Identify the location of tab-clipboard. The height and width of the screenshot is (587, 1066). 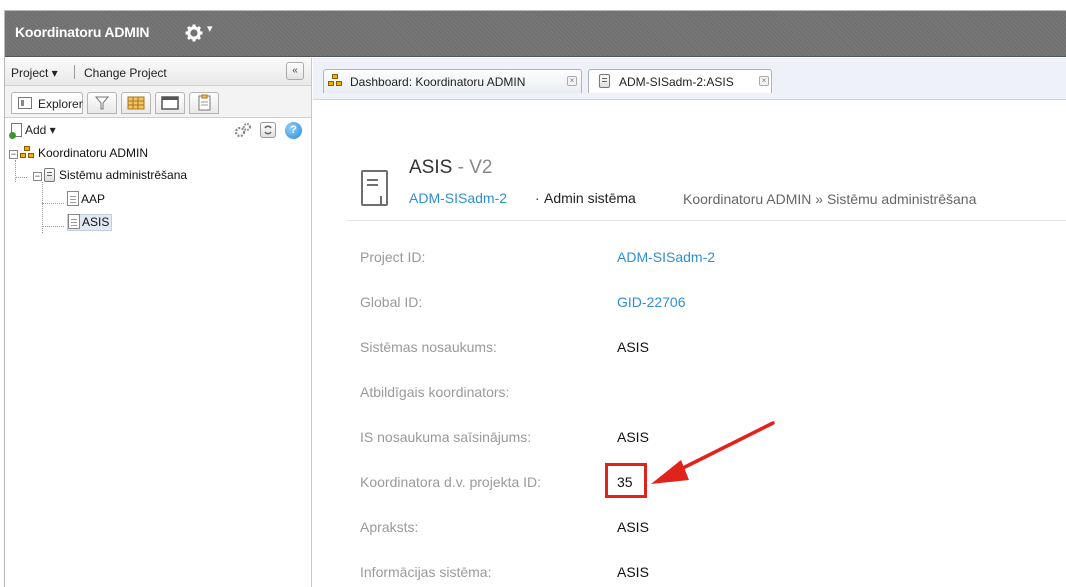
(204, 103).